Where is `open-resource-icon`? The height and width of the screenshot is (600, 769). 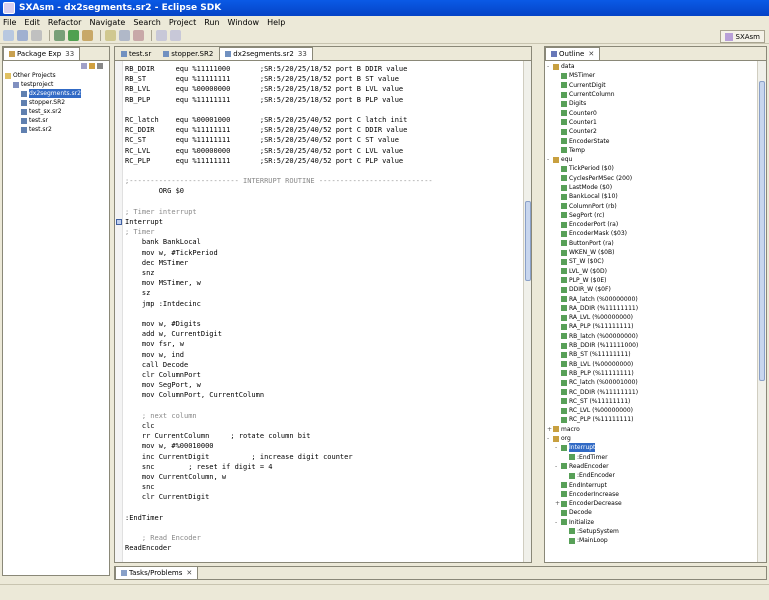
open-resource-icon is located at coordinates (124, 35).